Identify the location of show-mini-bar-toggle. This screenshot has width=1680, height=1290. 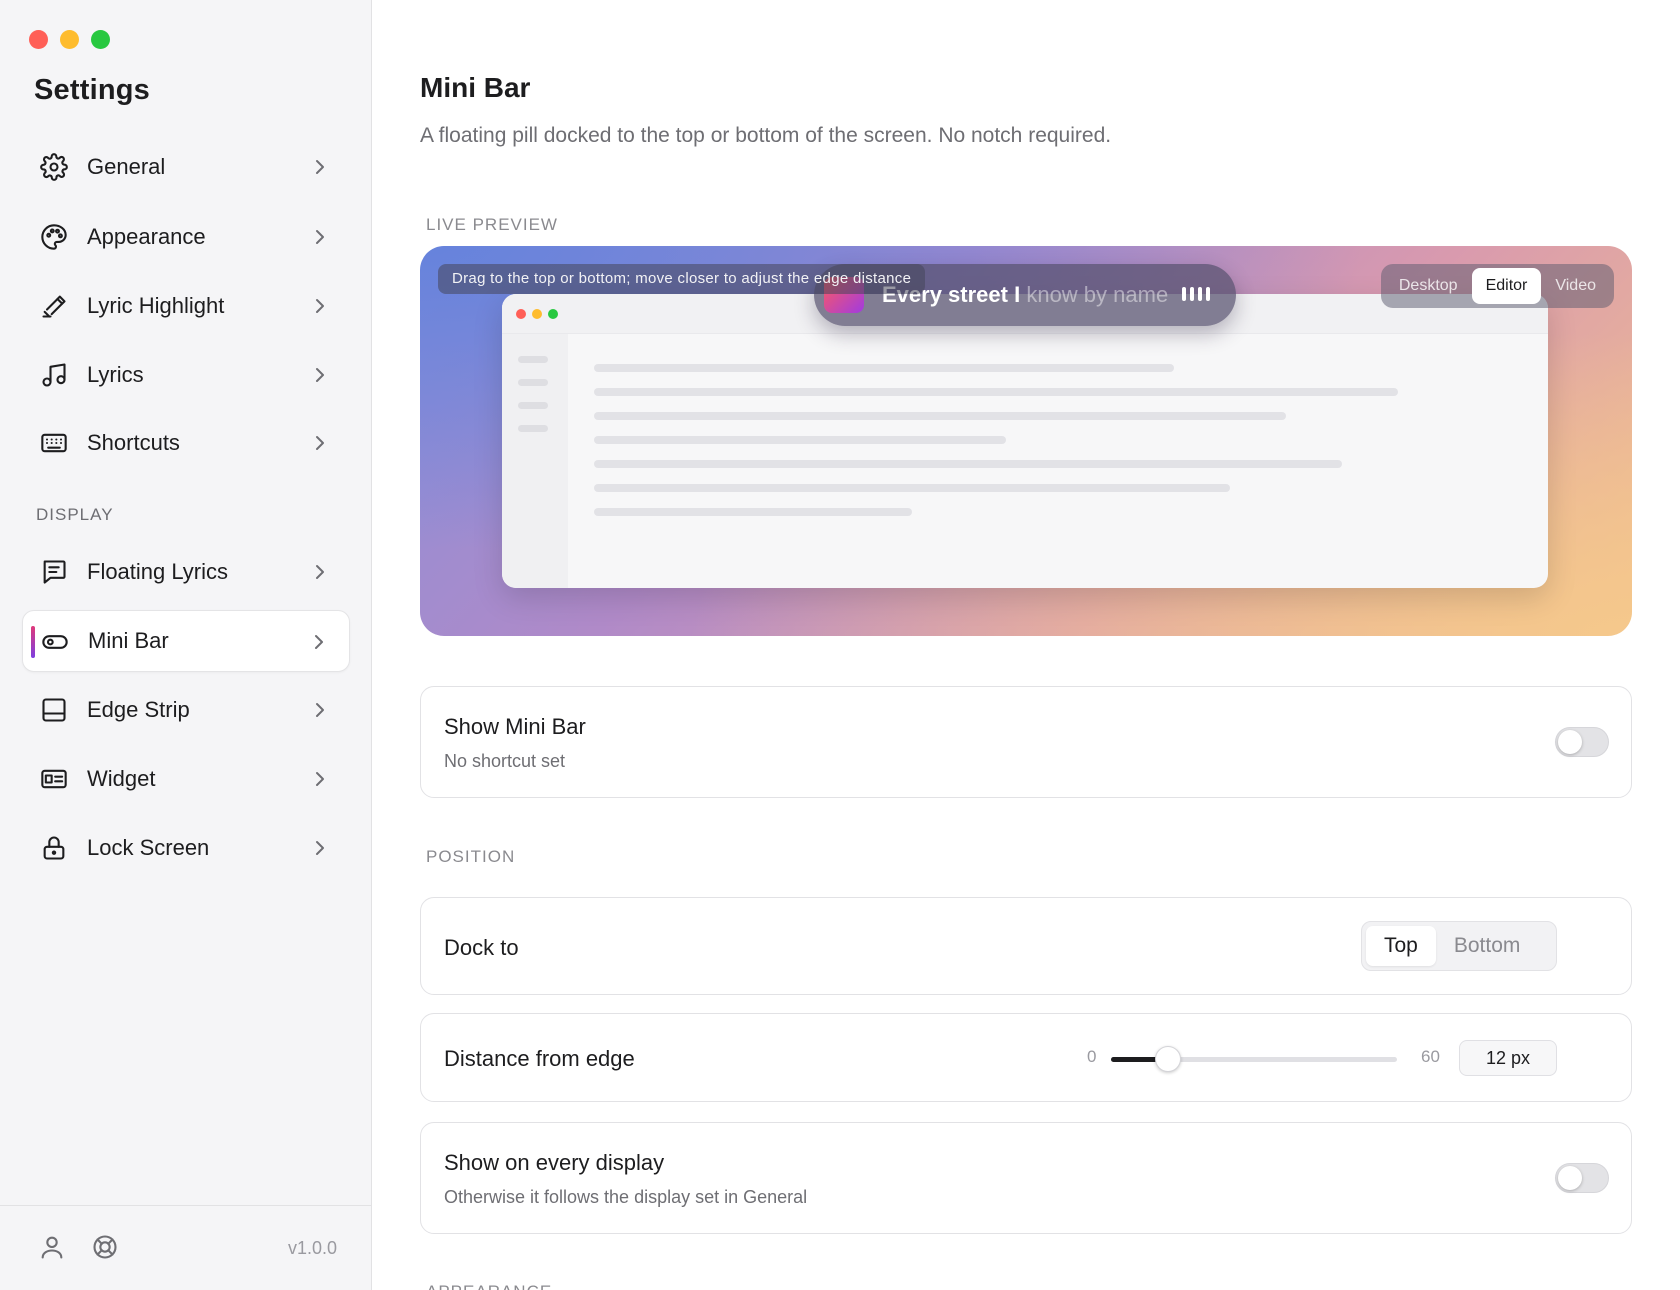
(1582, 742).